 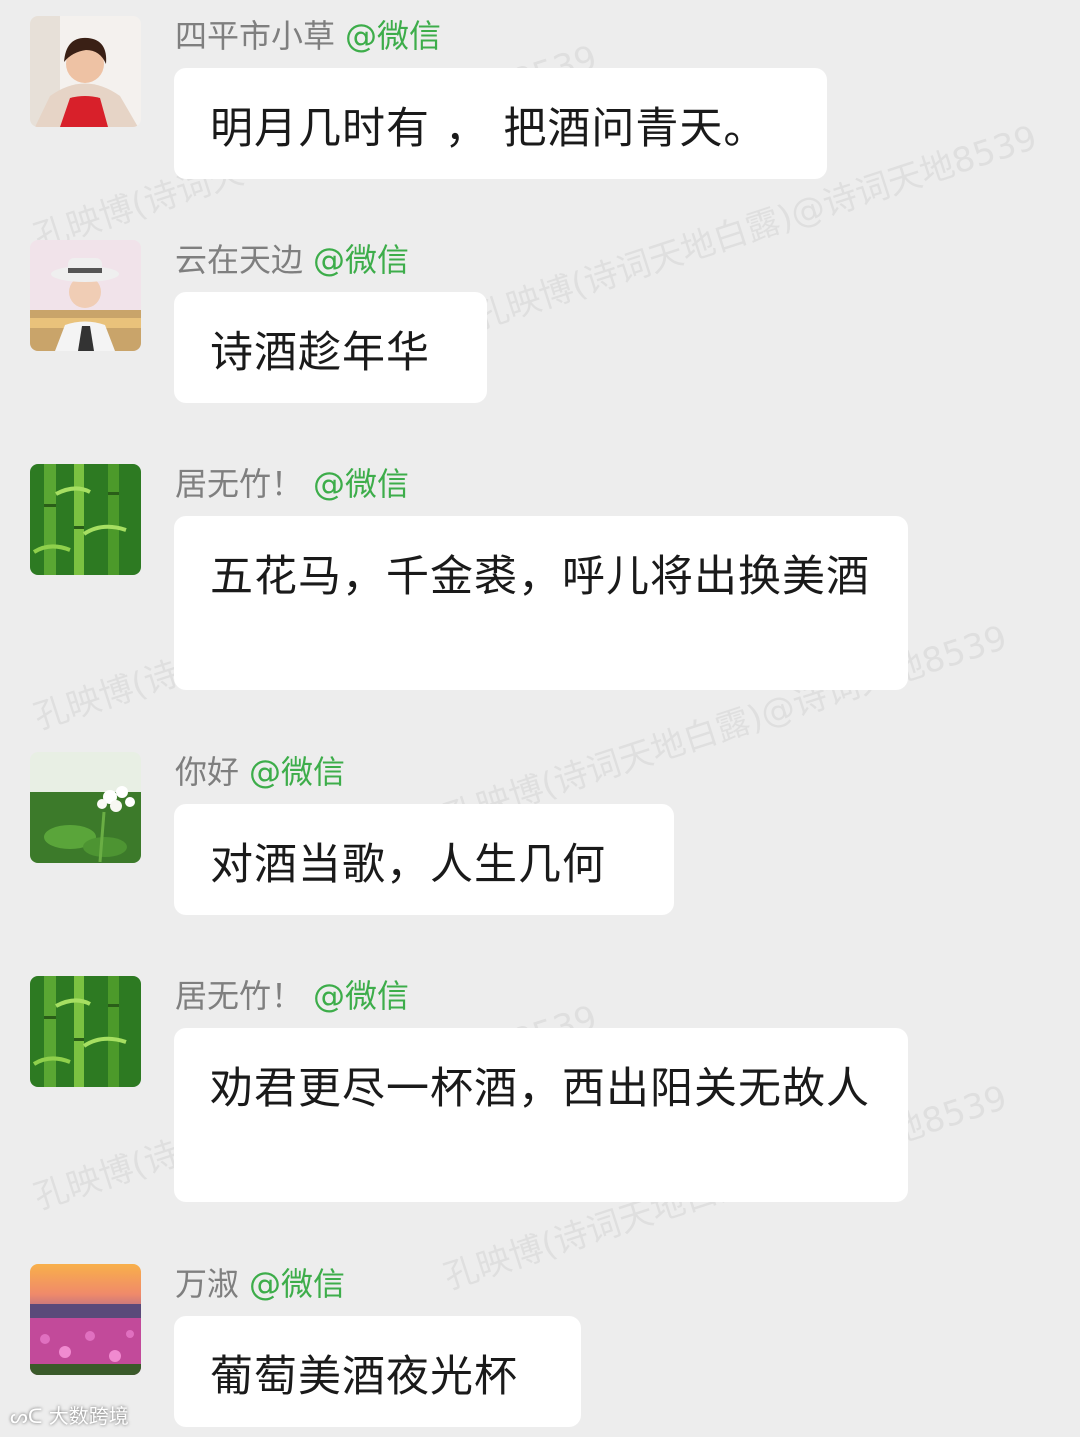 I want to click on avatar-woman-white-hat-icon, so click(x=85, y=295).